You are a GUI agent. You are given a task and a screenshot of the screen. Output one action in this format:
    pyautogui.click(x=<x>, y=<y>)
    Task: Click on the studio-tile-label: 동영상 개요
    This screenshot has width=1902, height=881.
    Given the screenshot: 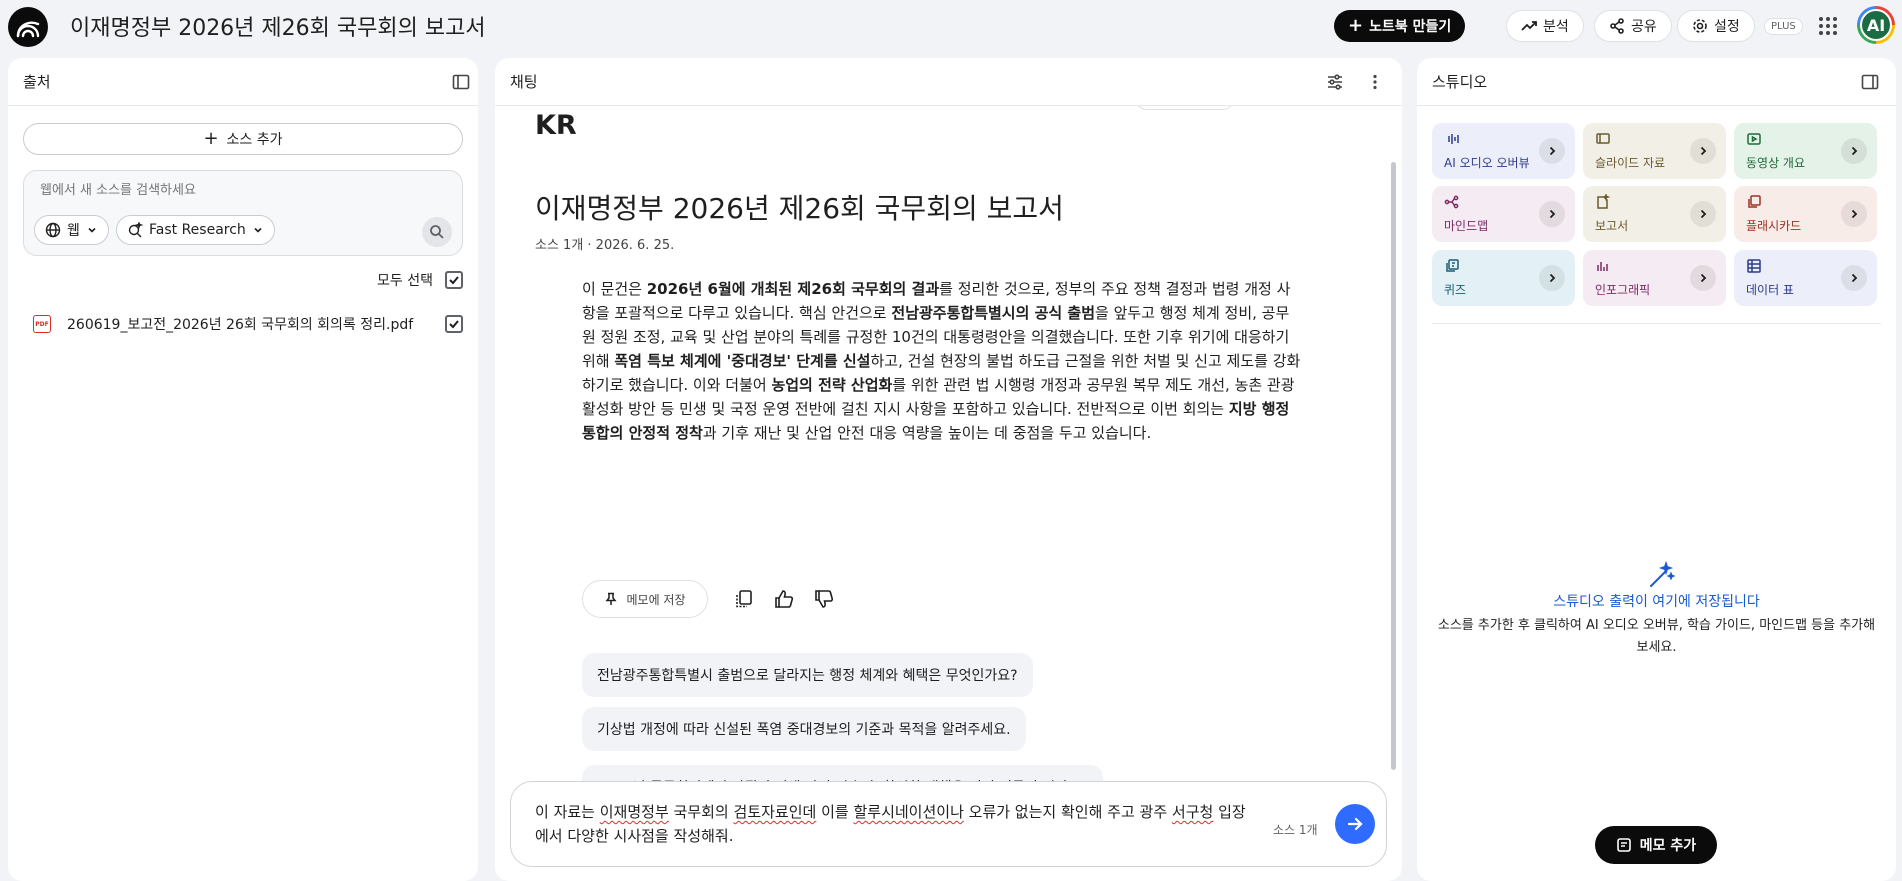 What is the action you would take?
    pyautogui.click(x=1776, y=163)
    